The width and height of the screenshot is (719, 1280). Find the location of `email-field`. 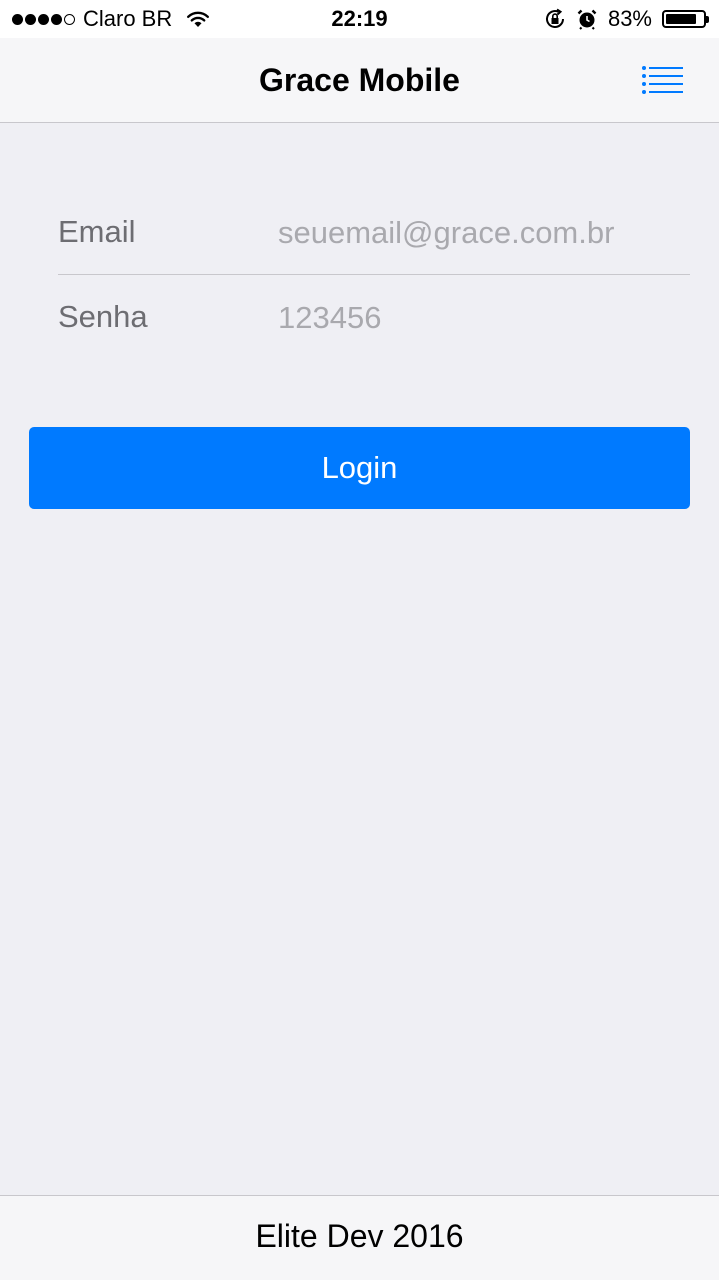

email-field is located at coordinates (478, 233).